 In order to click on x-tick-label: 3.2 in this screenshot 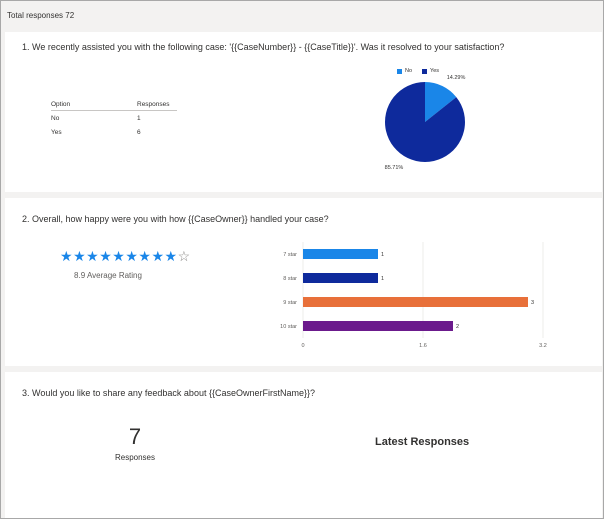, I will do `click(543, 345)`.